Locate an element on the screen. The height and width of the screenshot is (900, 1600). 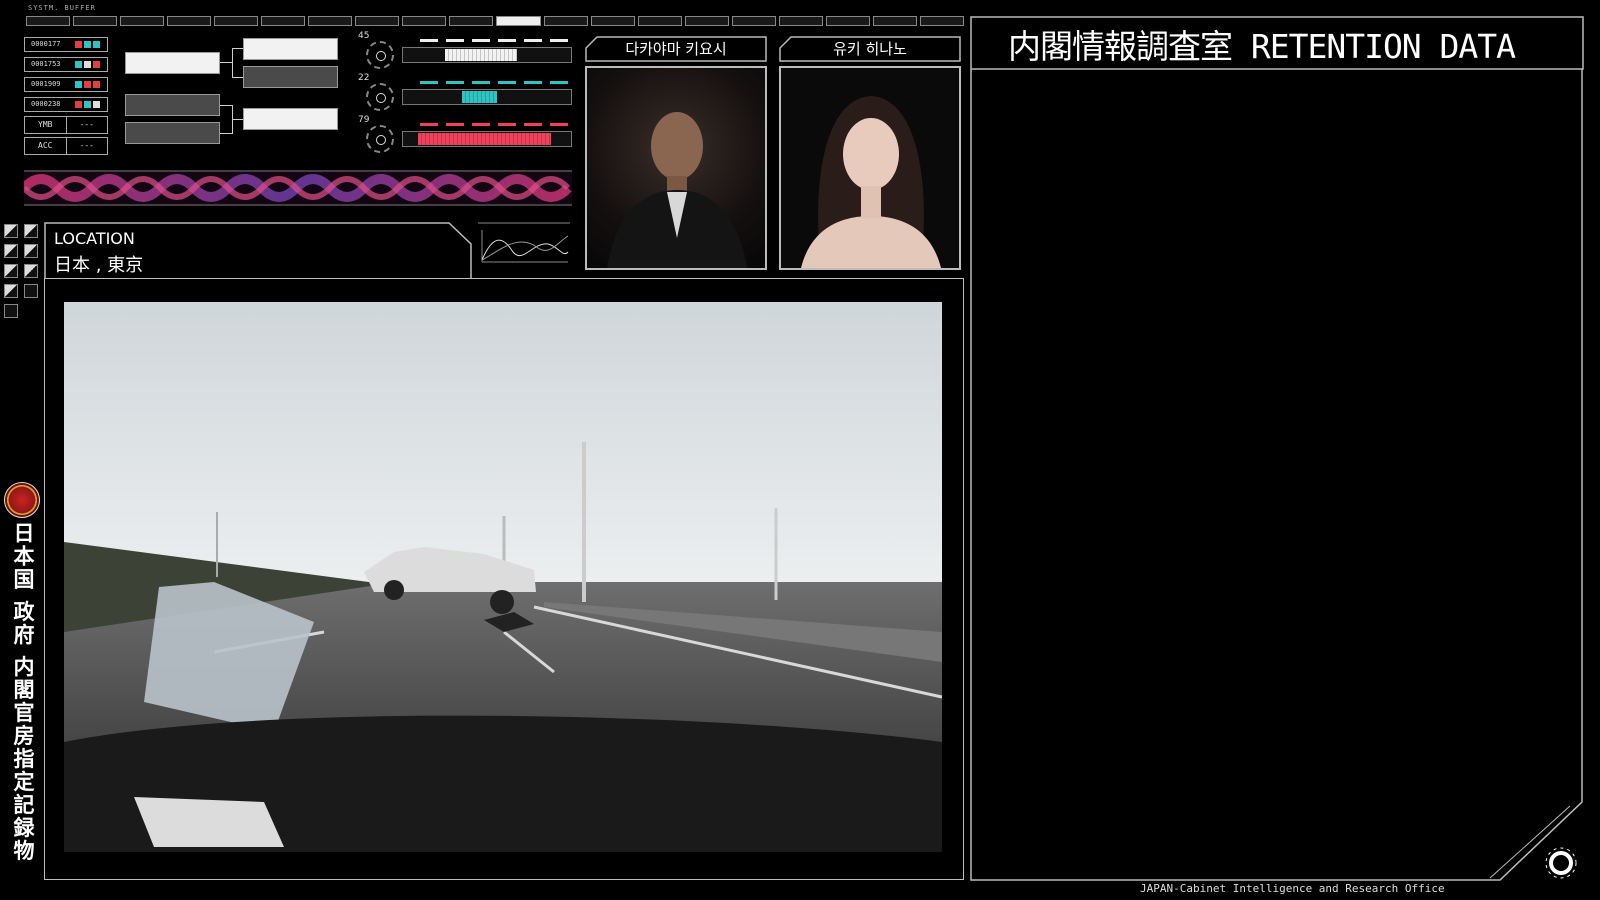
key-value-ymb: YMB --- is located at coordinates (66, 125).